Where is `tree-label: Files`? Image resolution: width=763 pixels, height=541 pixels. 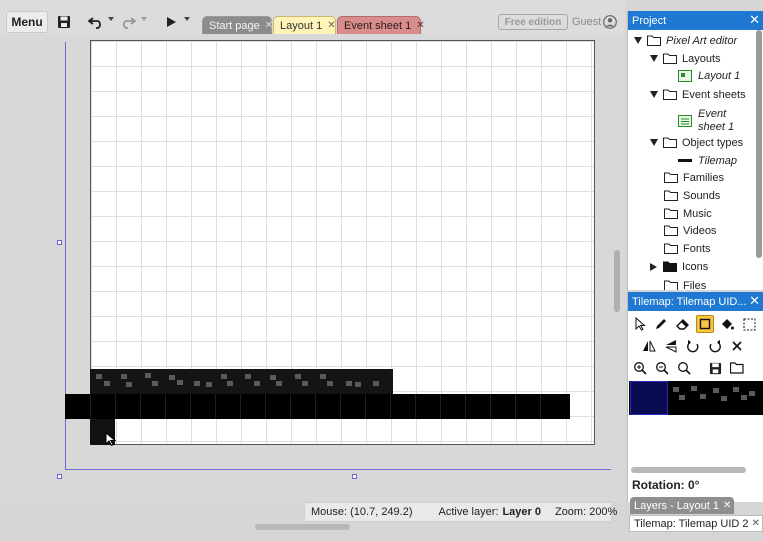 tree-label: Files is located at coordinates (695, 285).